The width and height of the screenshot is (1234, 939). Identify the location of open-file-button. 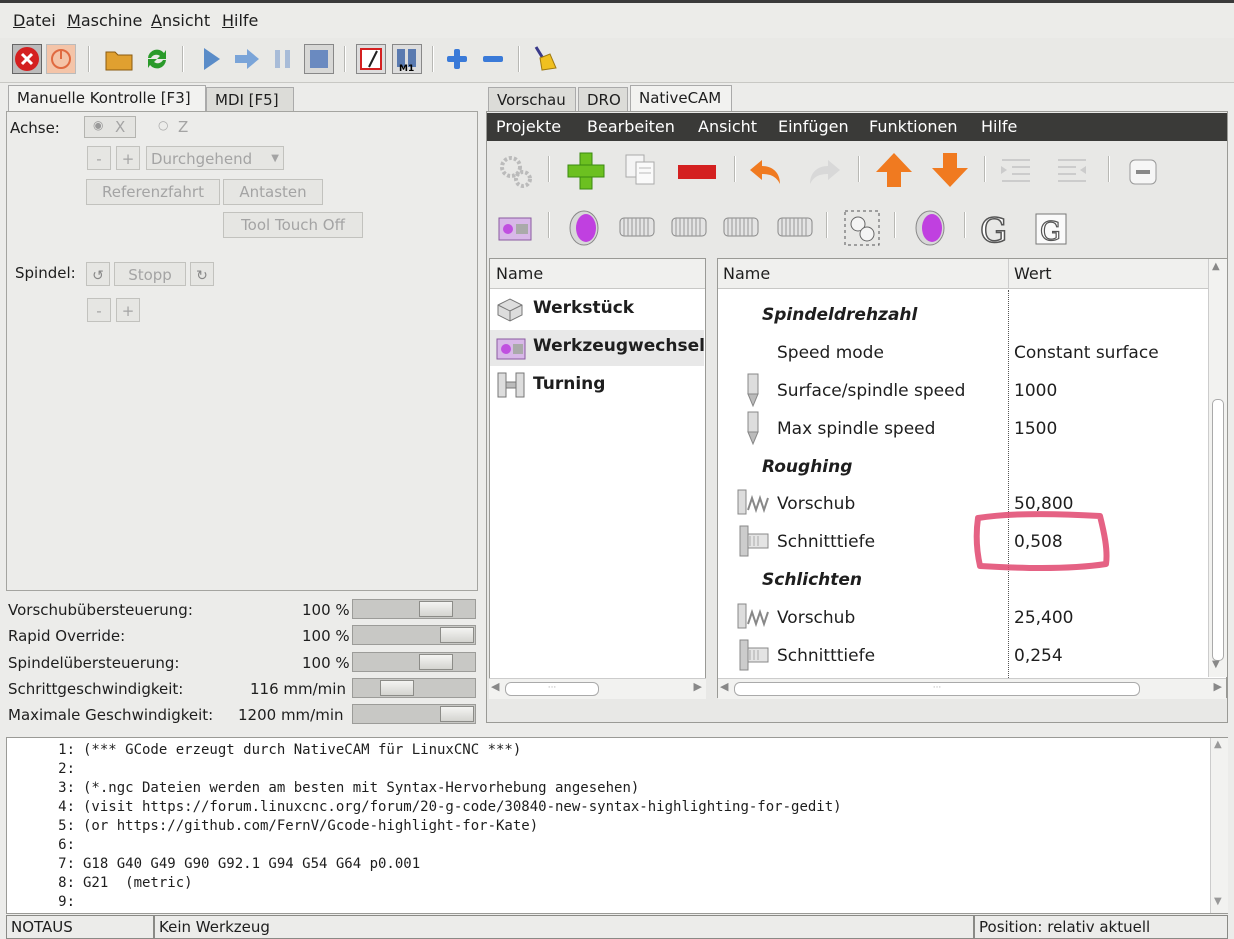
(119, 59).